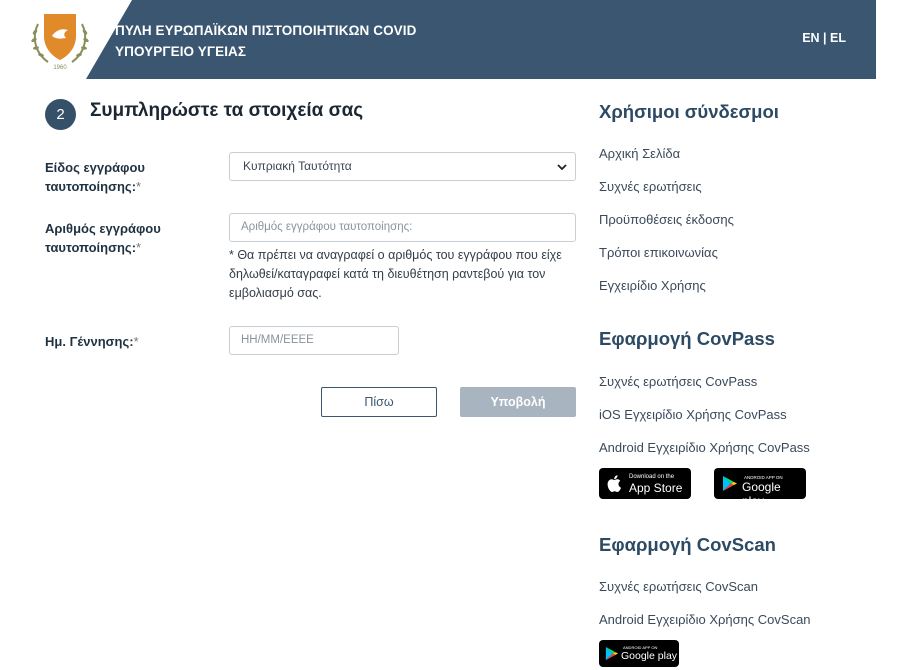 Image resolution: width=900 pixels, height=670 pixels. What do you see at coordinates (297, 166) in the screenshot?
I see `doc-type-selected-value: Κυπριακή Ταυτότητα` at bounding box center [297, 166].